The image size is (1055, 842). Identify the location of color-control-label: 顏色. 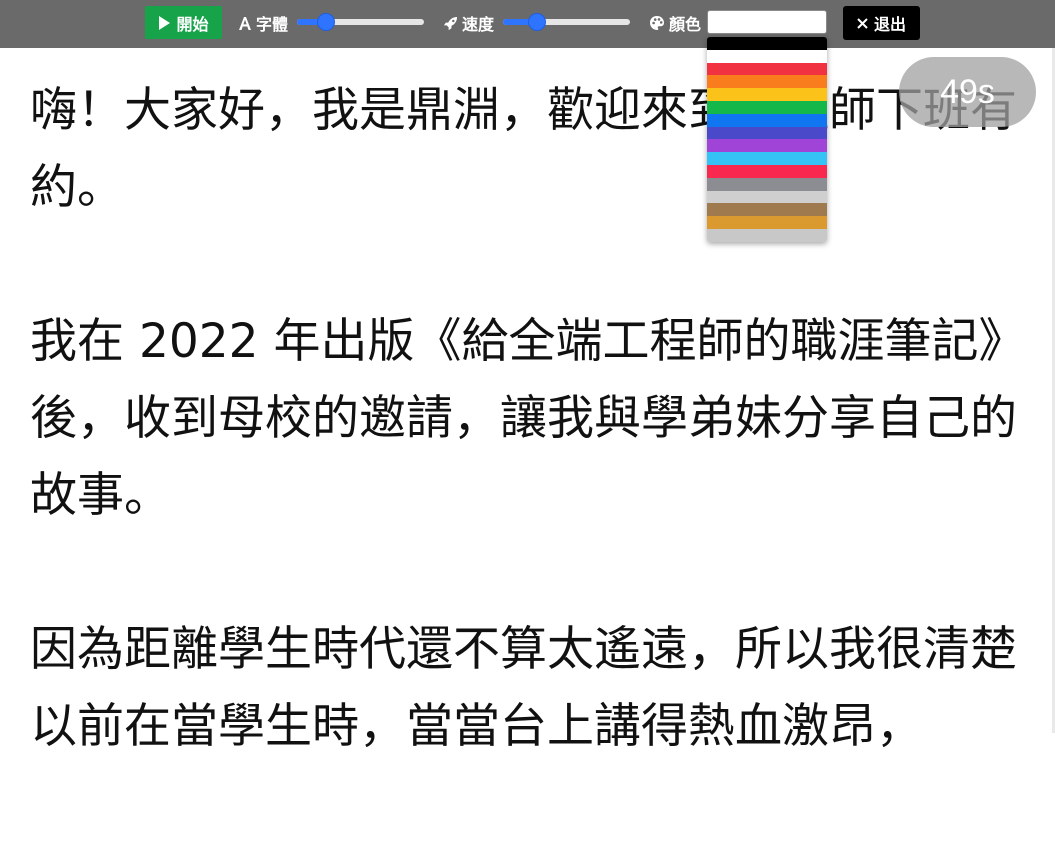
(675, 23).